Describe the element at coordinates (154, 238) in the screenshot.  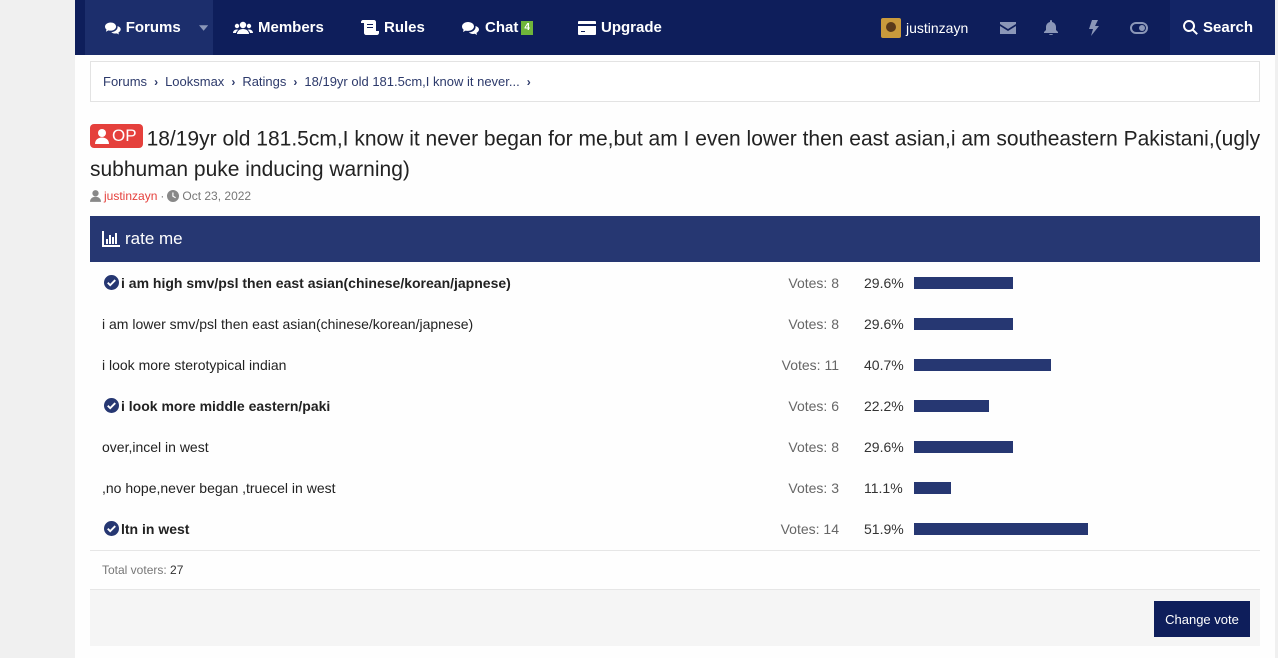
I see `poll-title: rate me` at that location.